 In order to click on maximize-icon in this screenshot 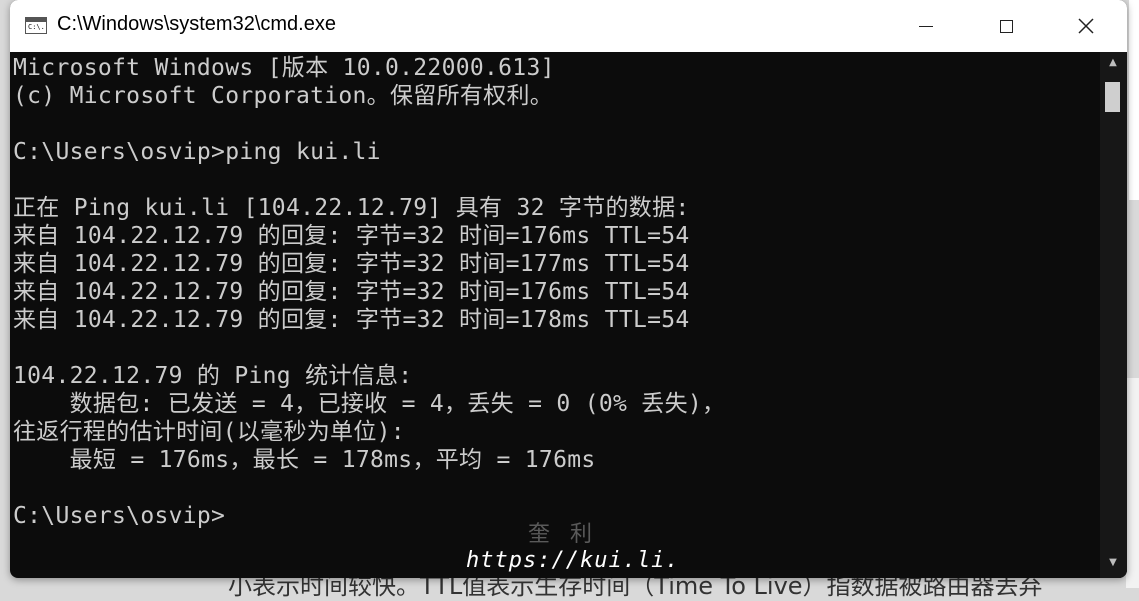, I will do `click(1006, 26)`.